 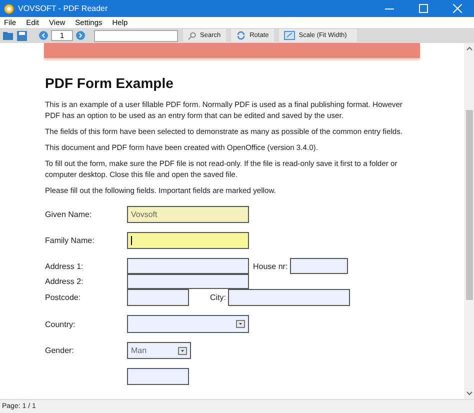 What do you see at coordinates (469, 49) in the screenshot?
I see `scroll-up-icon` at bounding box center [469, 49].